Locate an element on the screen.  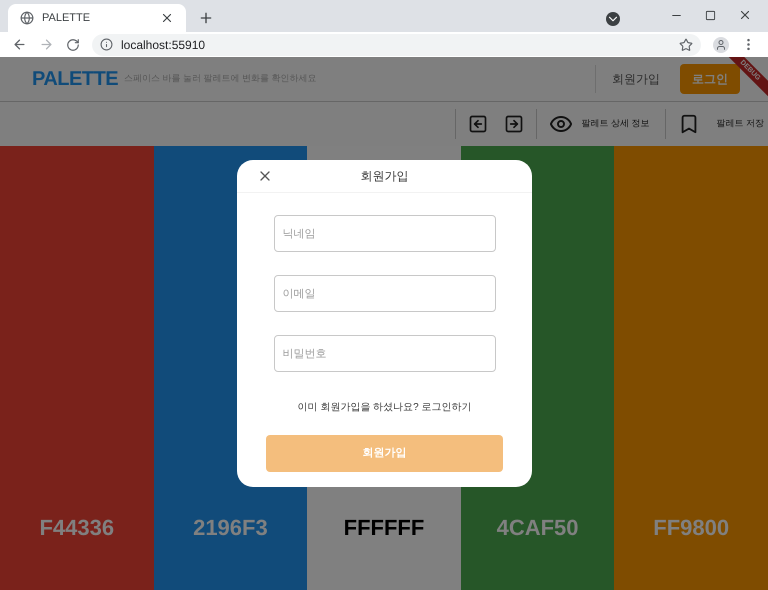
maximize-icon is located at coordinates (710, 15).